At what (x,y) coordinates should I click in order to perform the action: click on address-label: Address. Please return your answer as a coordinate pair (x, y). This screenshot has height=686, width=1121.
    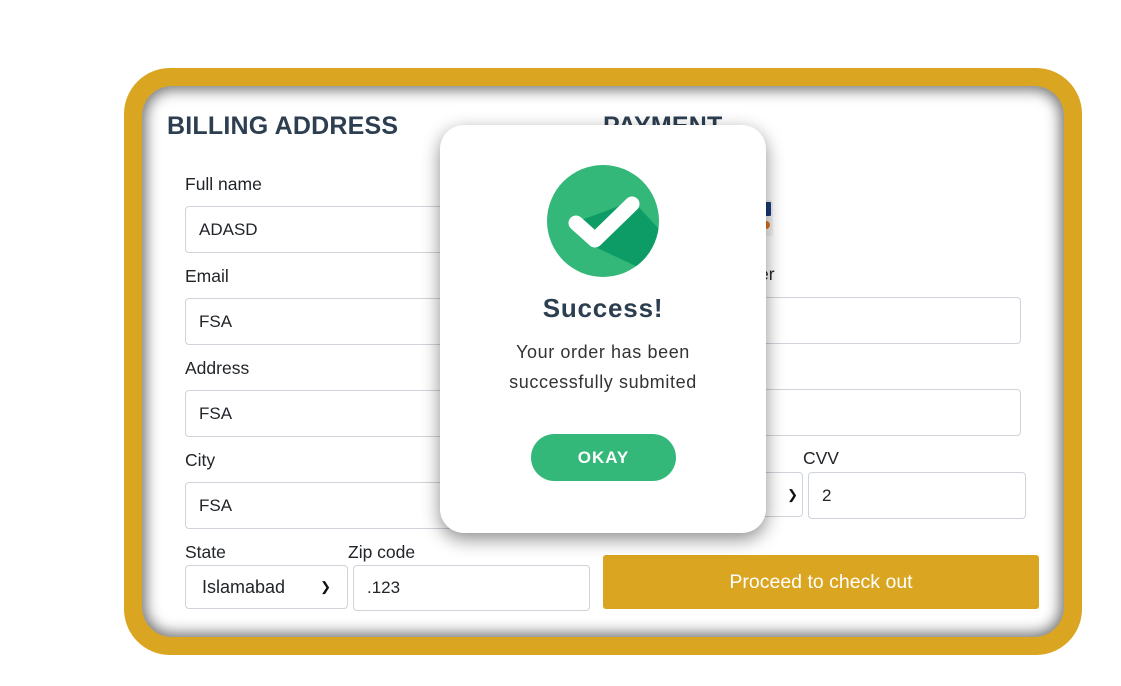
    Looking at the image, I should click on (217, 368).